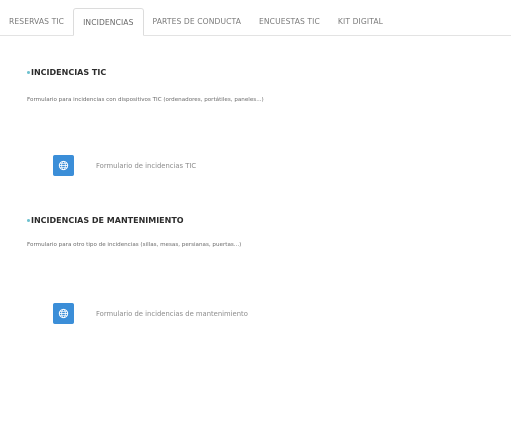 Image resolution: width=511 pixels, height=427 pixels. I want to click on section-title-incidencias-mantenimiento: INCIDENCIAS DE MANTENIMIENTO, so click(105, 220).